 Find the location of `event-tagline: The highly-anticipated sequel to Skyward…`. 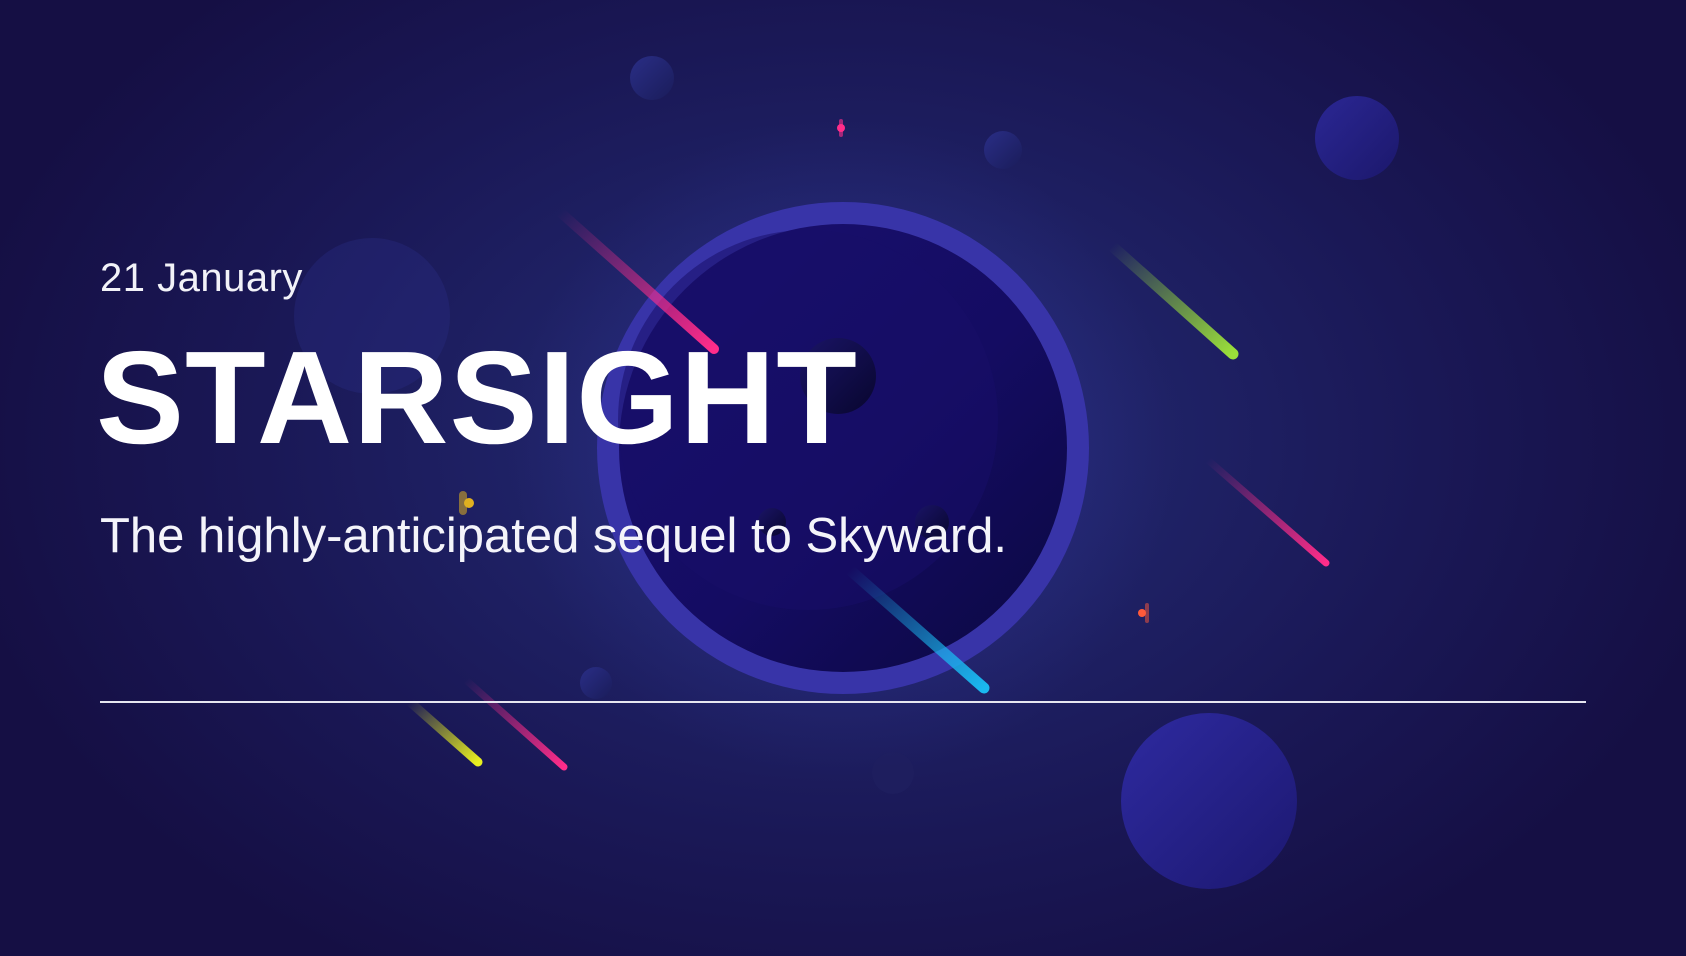

event-tagline: The highly-anticipated sequel to Skyward… is located at coordinates (554, 536).